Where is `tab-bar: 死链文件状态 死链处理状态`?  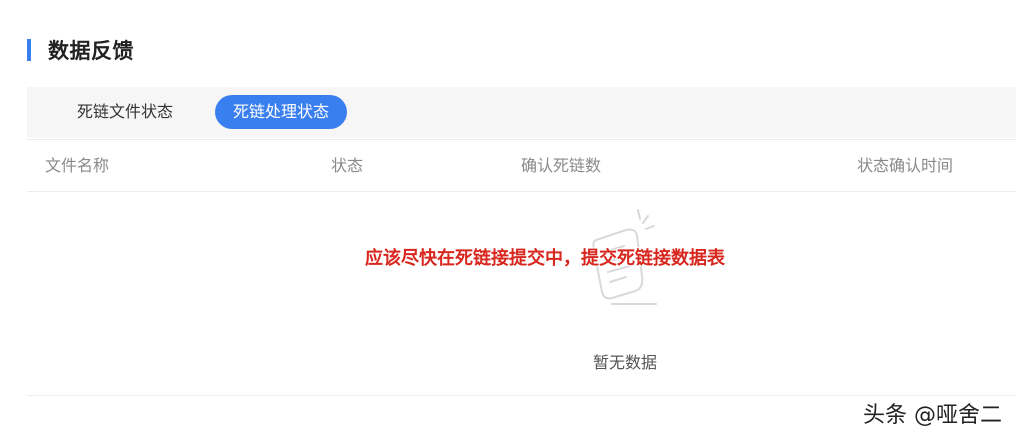
tab-bar: 死链文件状态 死链处理状态 is located at coordinates (521, 112).